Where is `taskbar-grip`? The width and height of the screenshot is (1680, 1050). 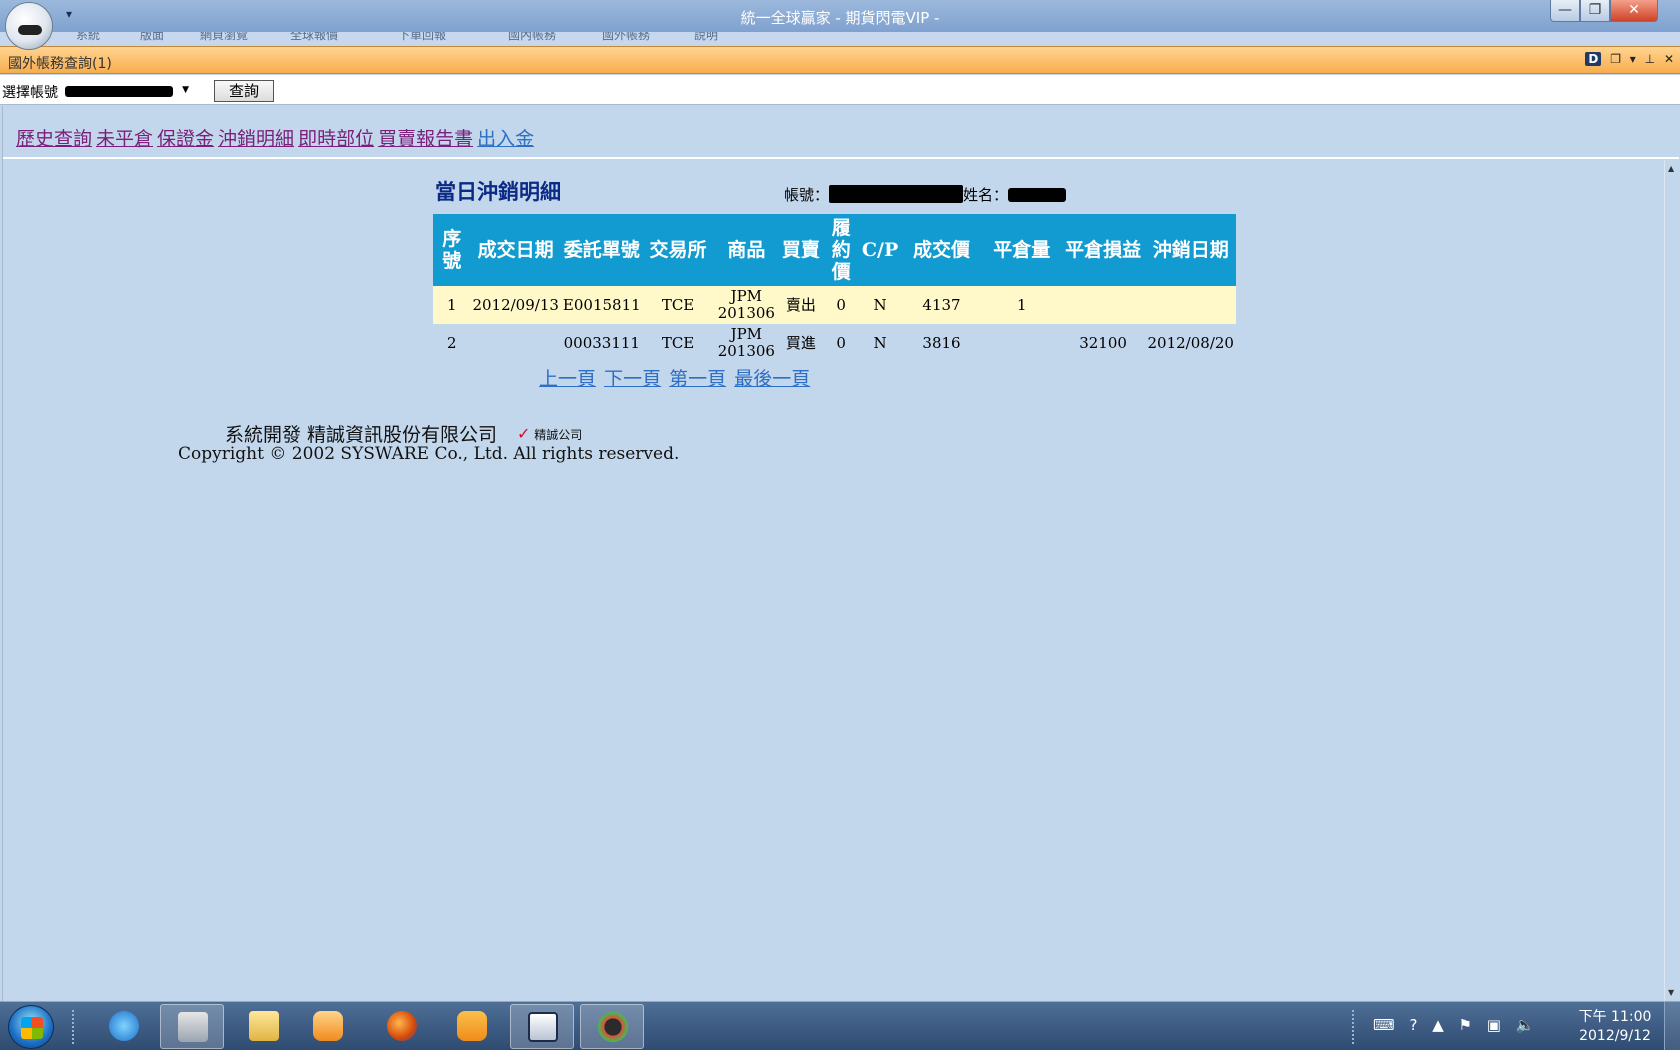
taskbar-grip is located at coordinates (75, 1027).